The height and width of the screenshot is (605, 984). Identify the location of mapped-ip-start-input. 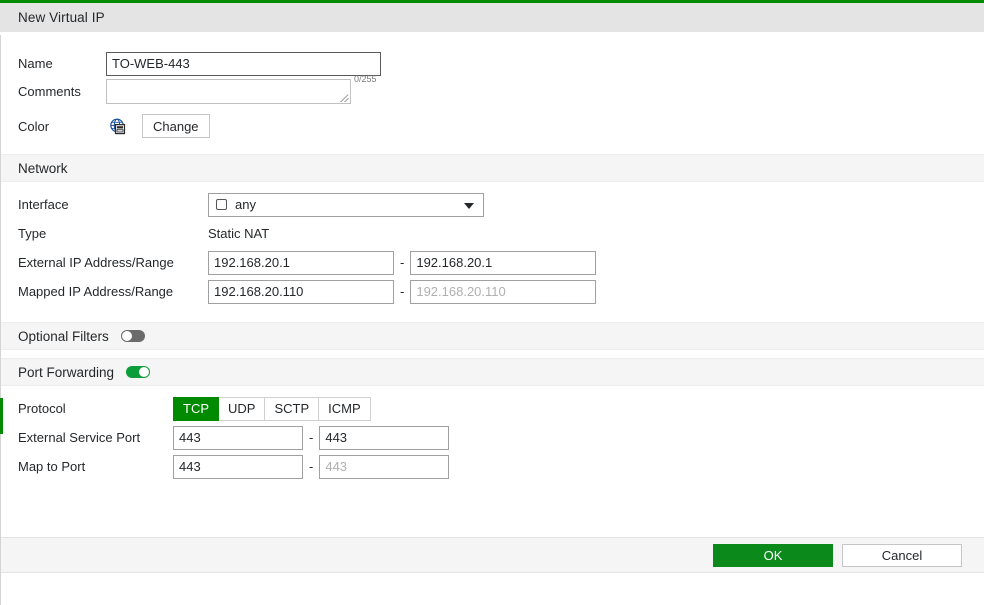
(301, 291).